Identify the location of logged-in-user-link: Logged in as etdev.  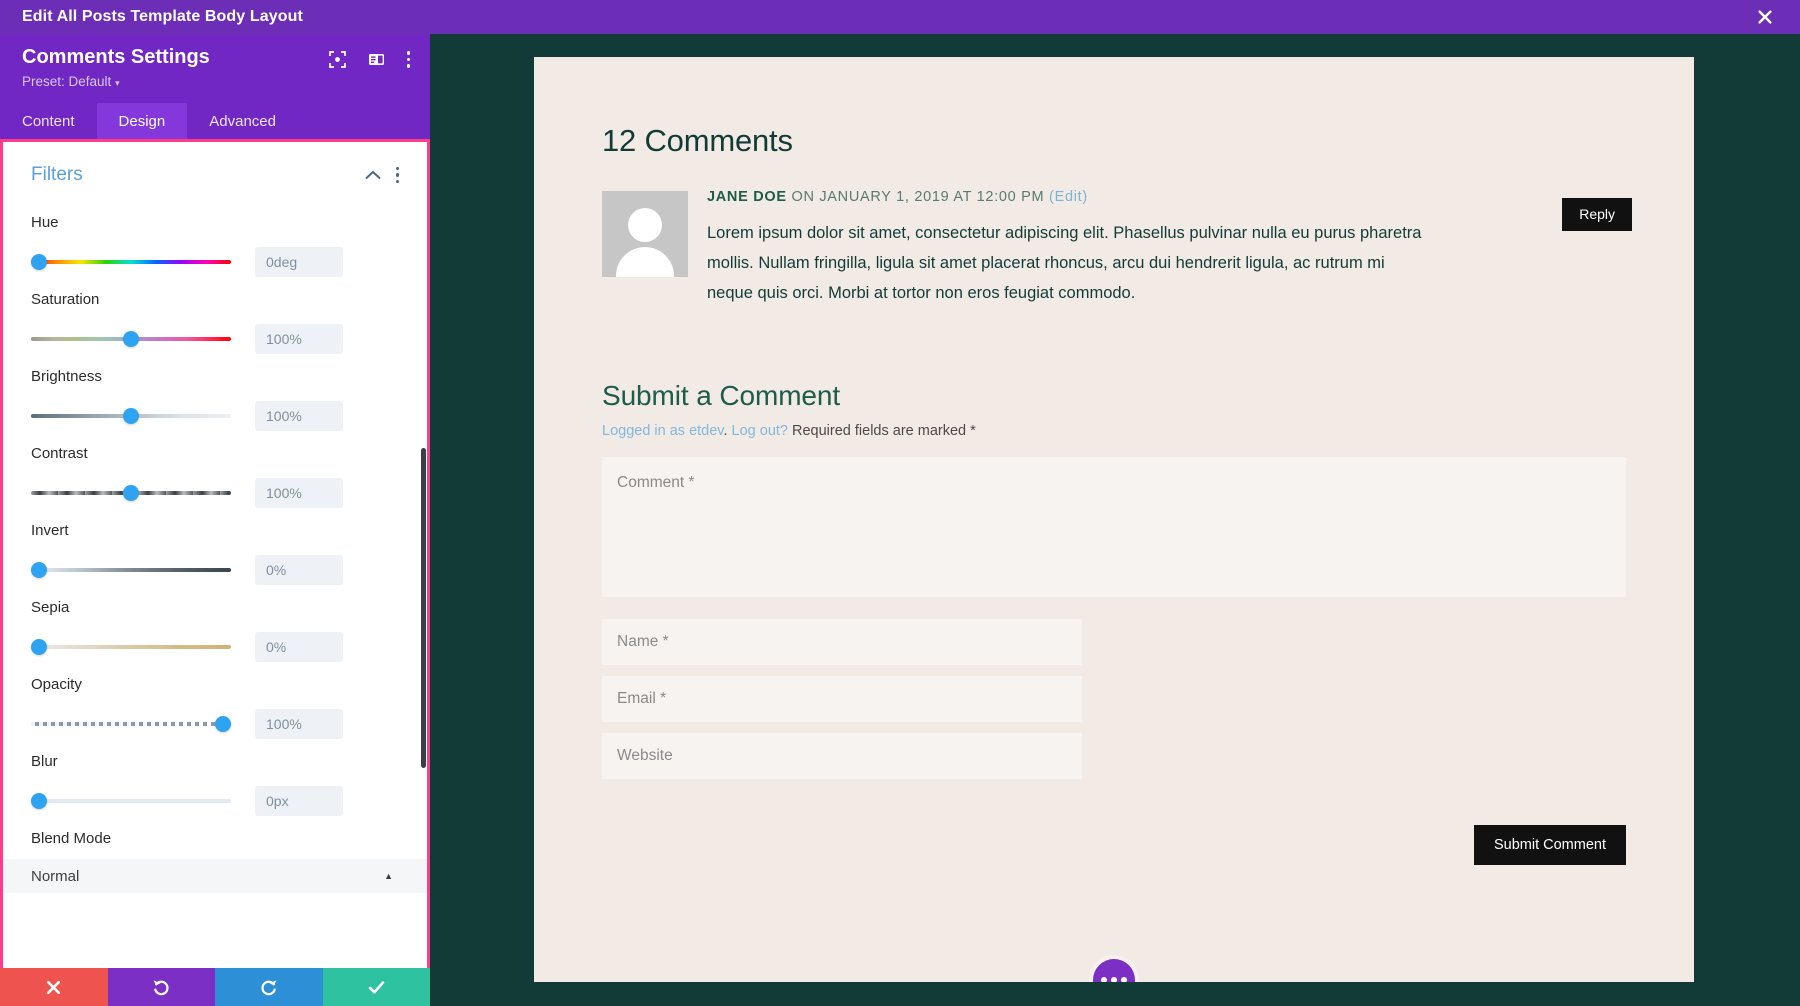
(662, 431).